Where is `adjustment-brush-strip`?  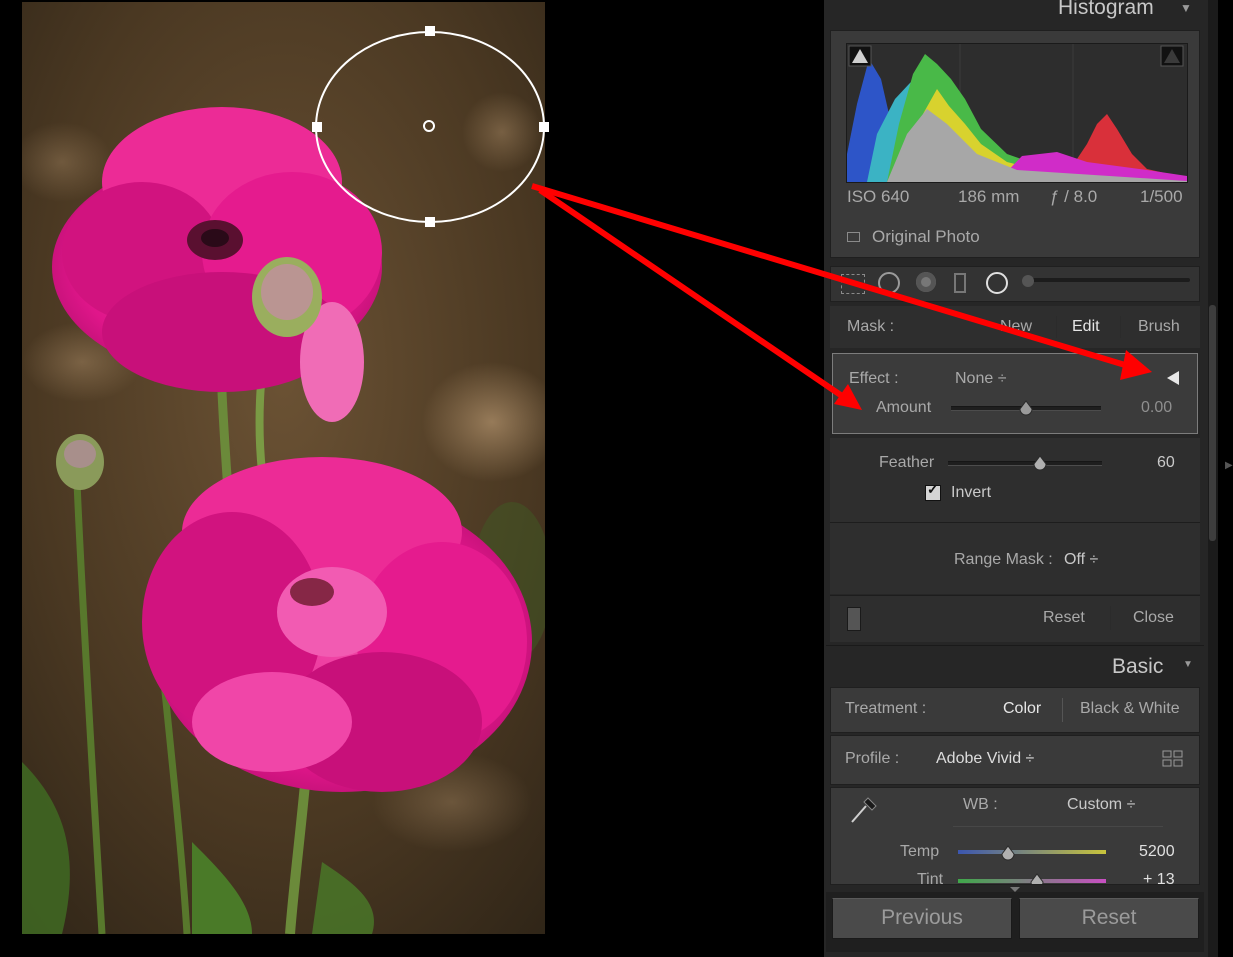
adjustment-brush-strip is located at coordinates (1107, 280).